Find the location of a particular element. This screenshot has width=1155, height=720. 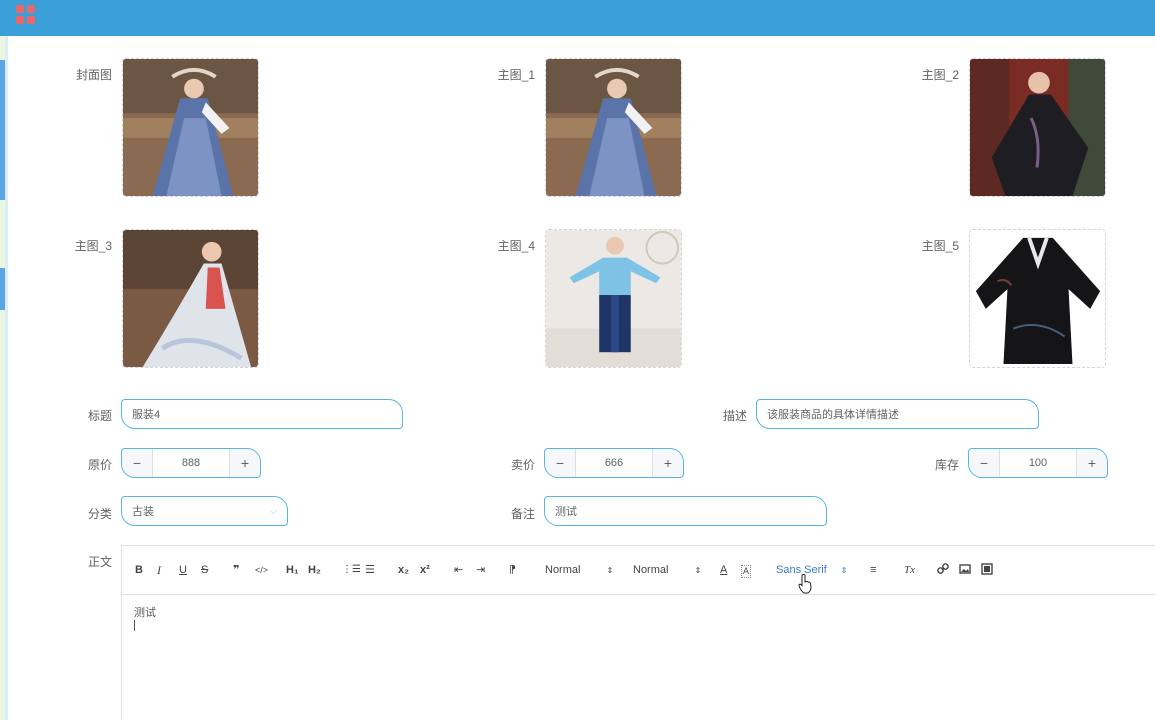

outdent-button: ⇤ is located at coordinates (458, 570).